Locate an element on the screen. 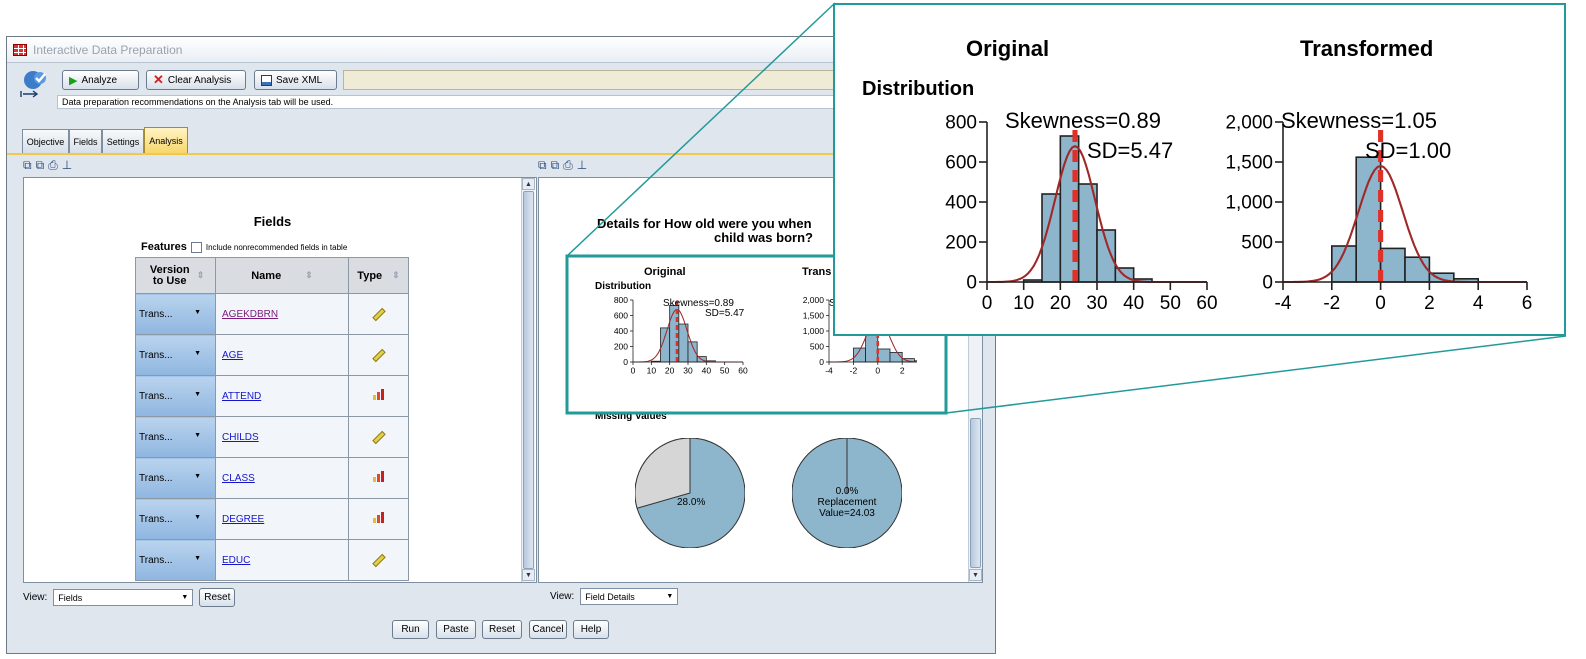 The width and height of the screenshot is (1586, 659). x-tick-label: -2 is located at coordinates (1331, 303).